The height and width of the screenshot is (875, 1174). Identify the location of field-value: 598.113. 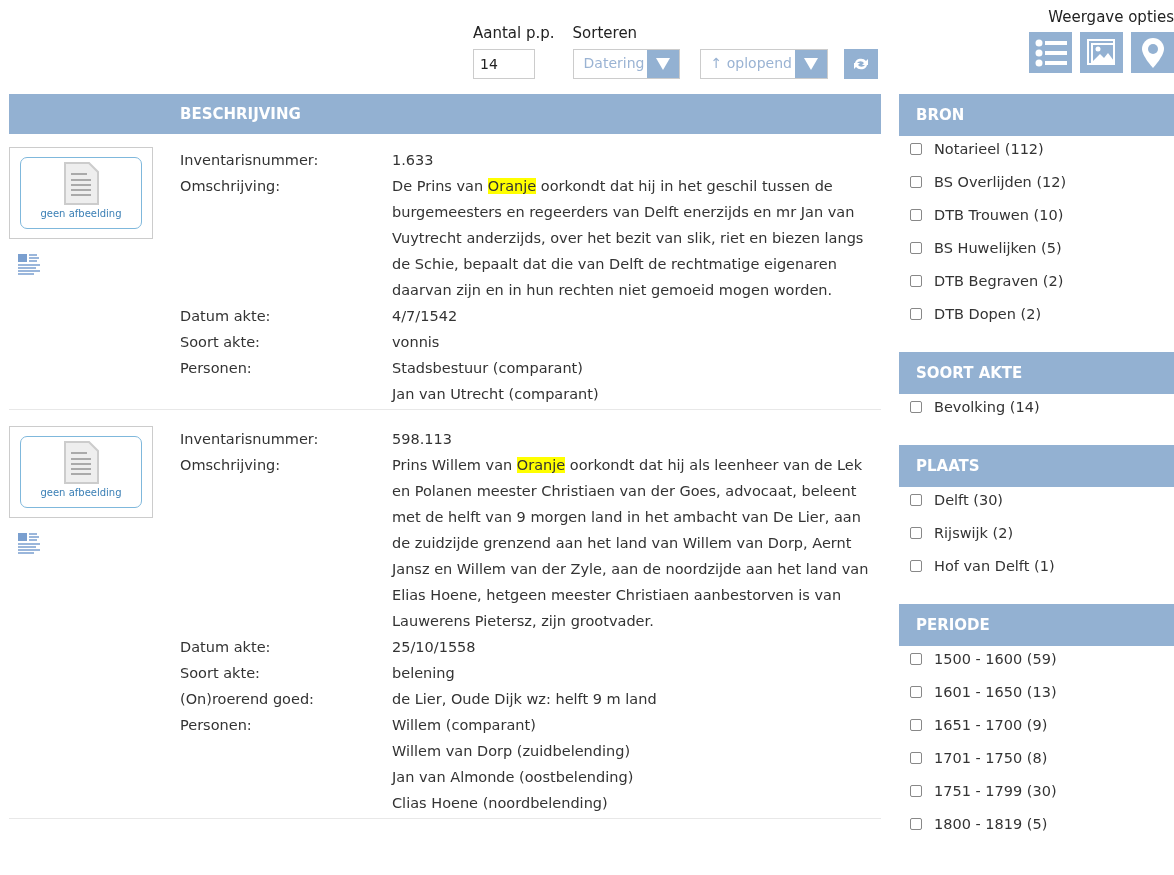
(422, 439).